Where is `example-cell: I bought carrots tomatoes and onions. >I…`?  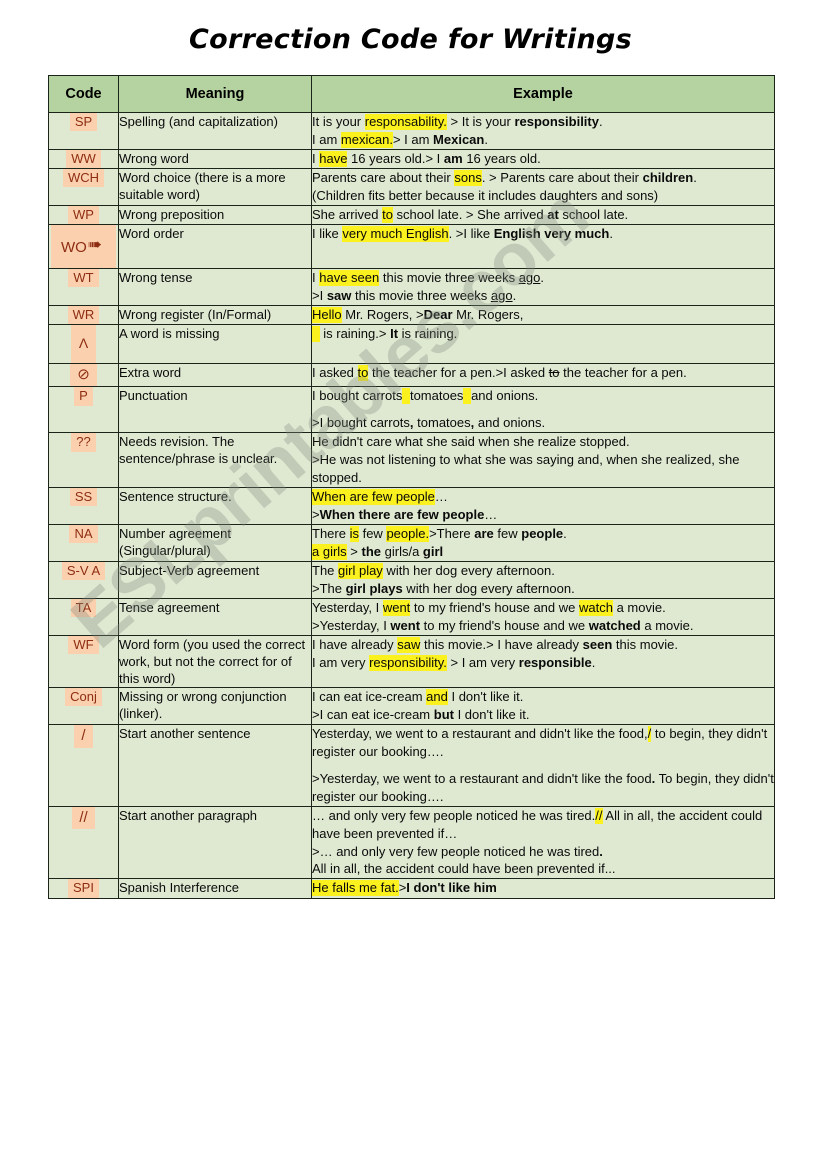
example-cell: I bought carrots tomatoes and onions. >I… is located at coordinates (543, 410).